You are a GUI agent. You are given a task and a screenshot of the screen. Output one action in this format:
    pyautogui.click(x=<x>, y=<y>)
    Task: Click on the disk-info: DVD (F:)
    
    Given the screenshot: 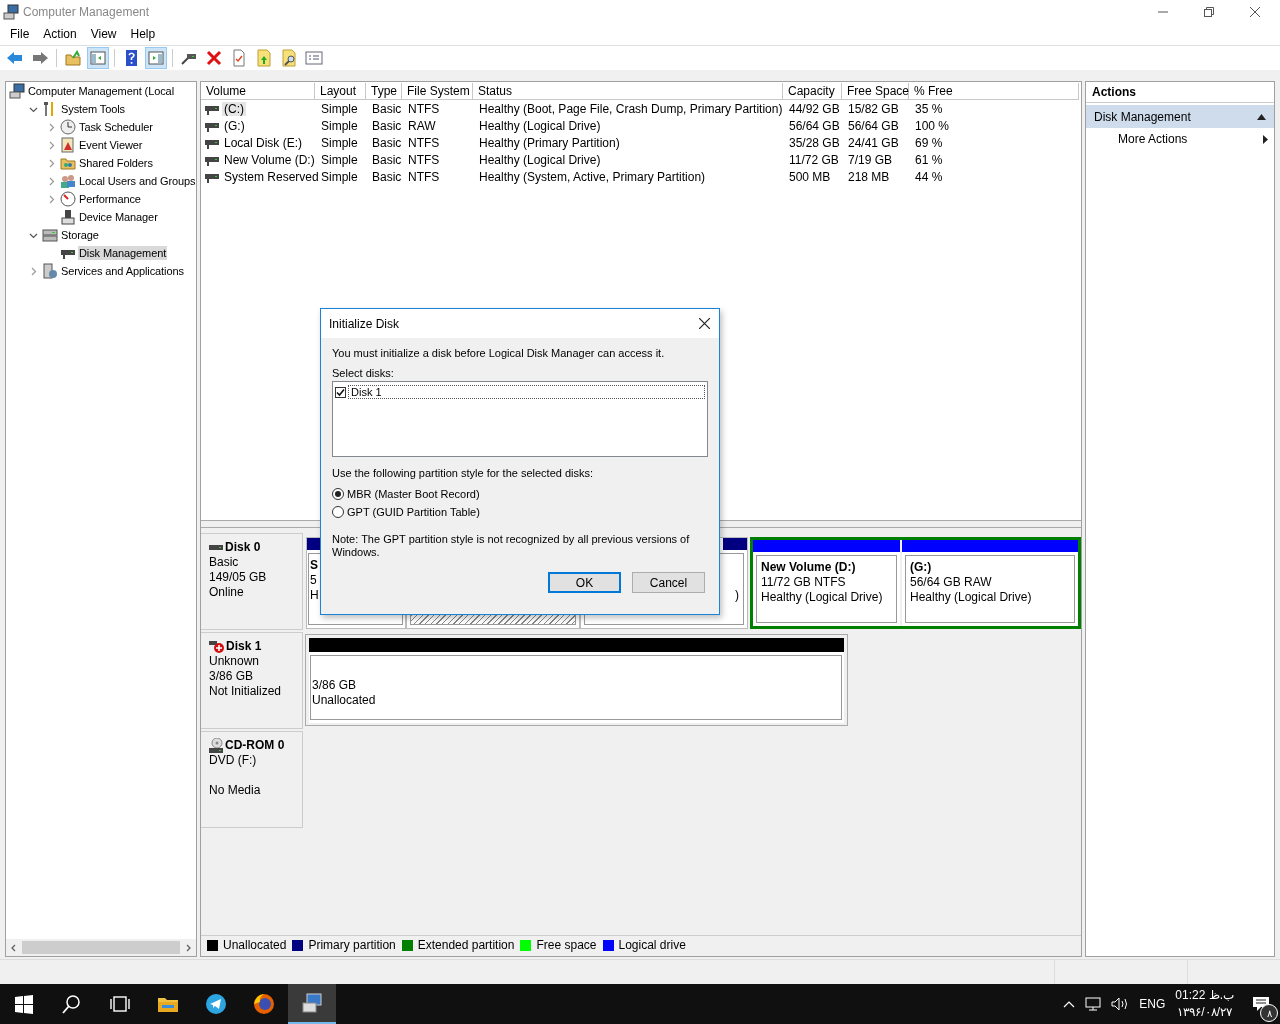 What is the action you would take?
    pyautogui.click(x=233, y=760)
    